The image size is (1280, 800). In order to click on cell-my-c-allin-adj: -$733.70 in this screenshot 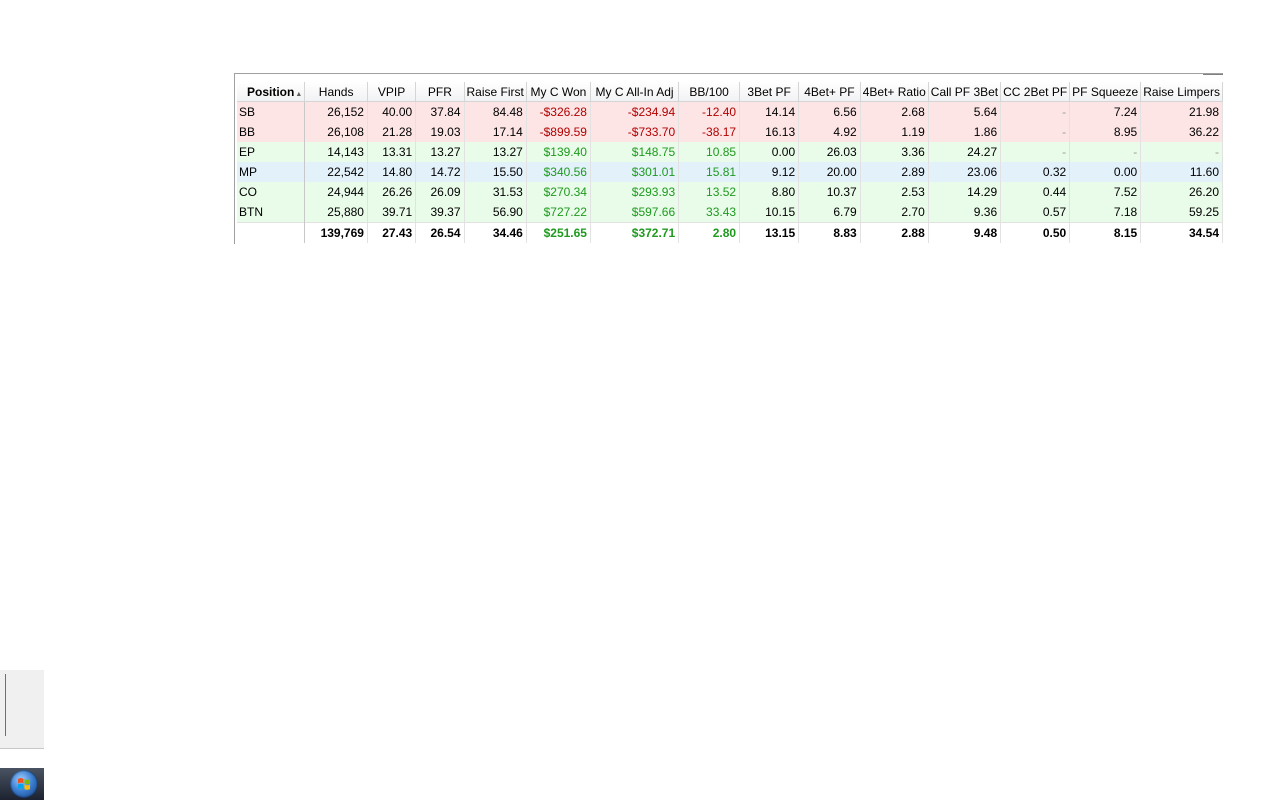, I will do `click(635, 132)`.